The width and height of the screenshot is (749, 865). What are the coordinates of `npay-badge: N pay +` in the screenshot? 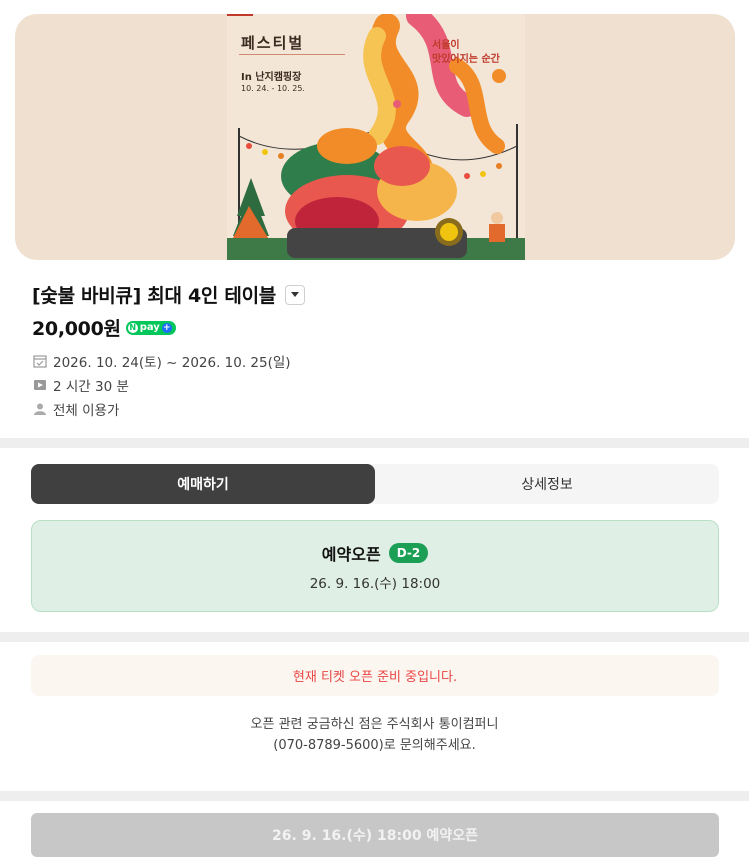 It's located at (150, 327).